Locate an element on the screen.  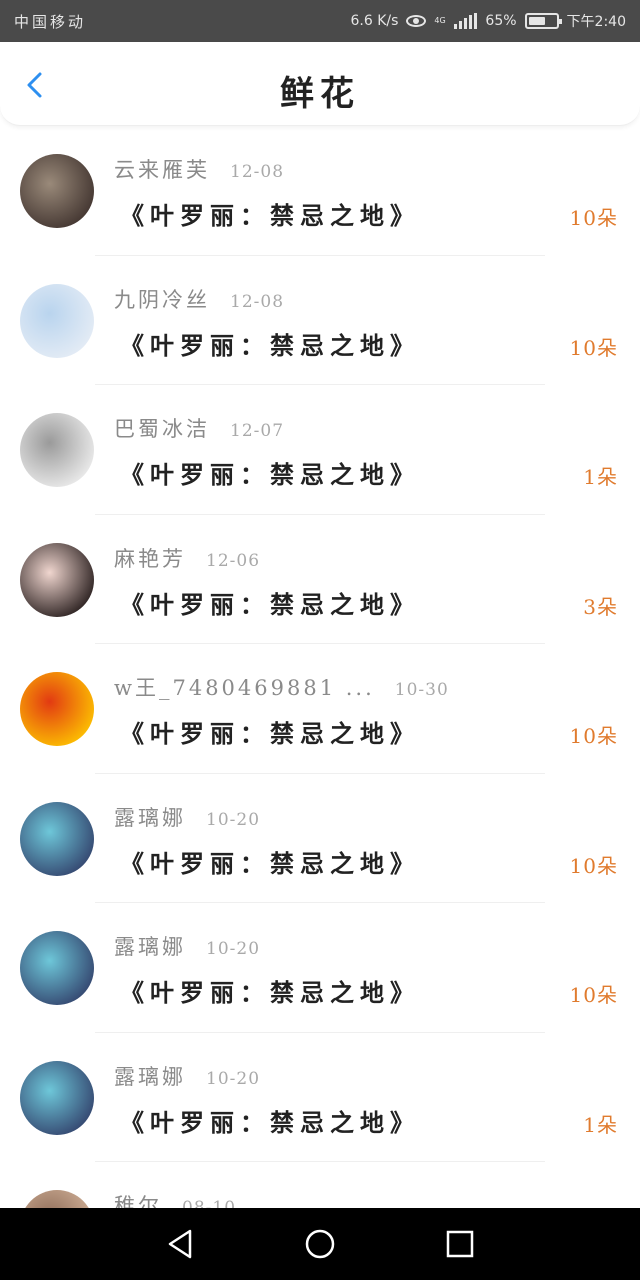
status-bar: 中国移动 6.6 K/s 4G 65% 下午2:40 is located at coordinates (320, 21).